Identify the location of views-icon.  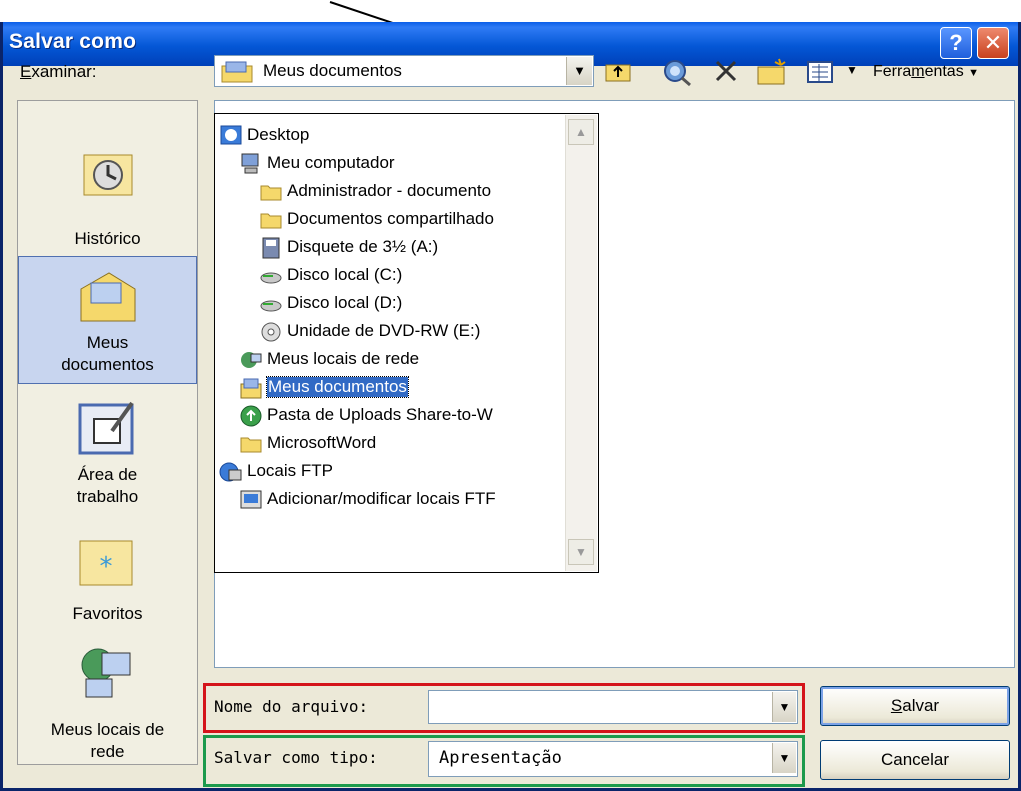
(822, 71).